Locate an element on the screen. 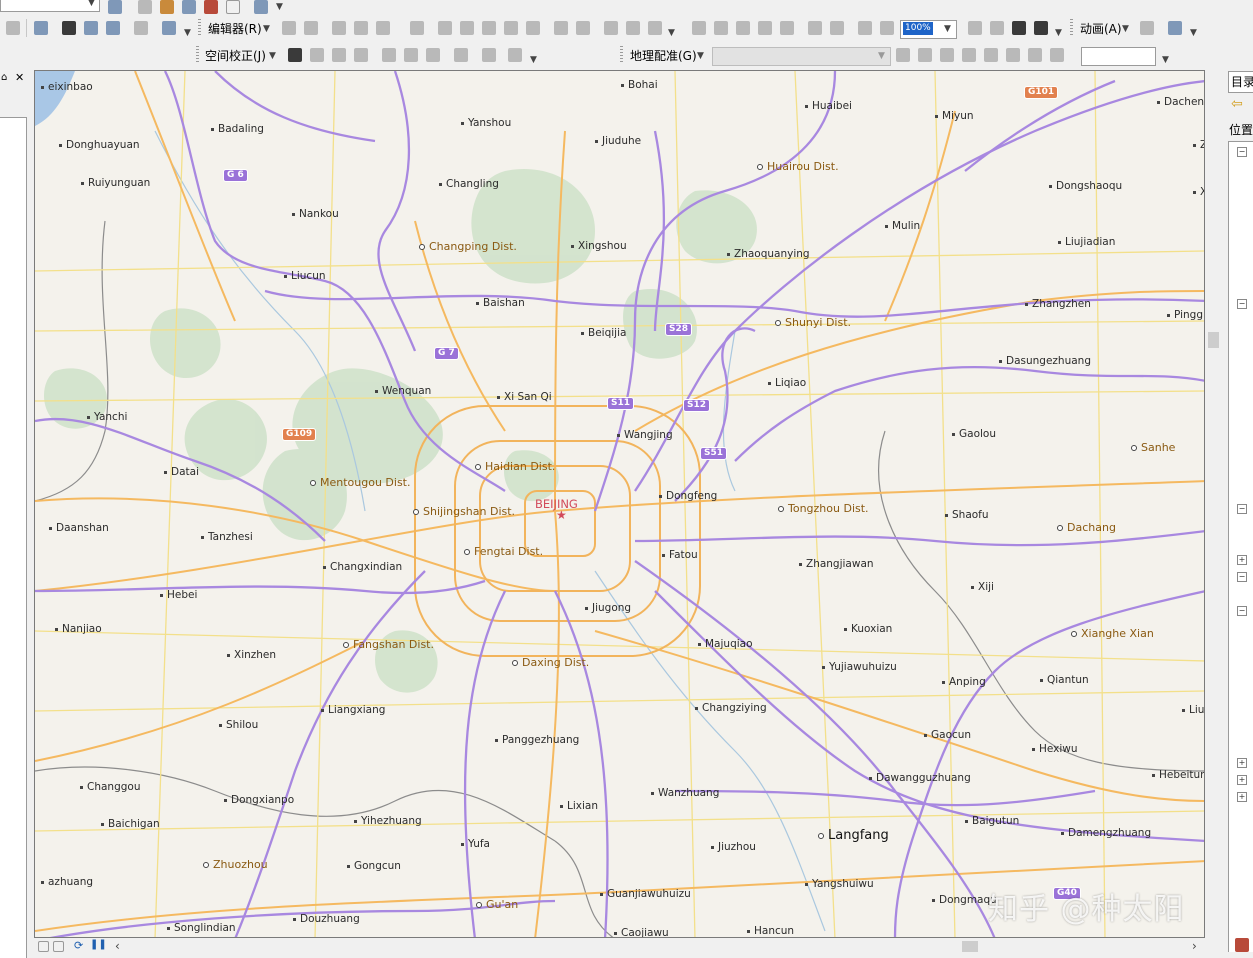  add-control-points-icon is located at coordinates (969, 55).